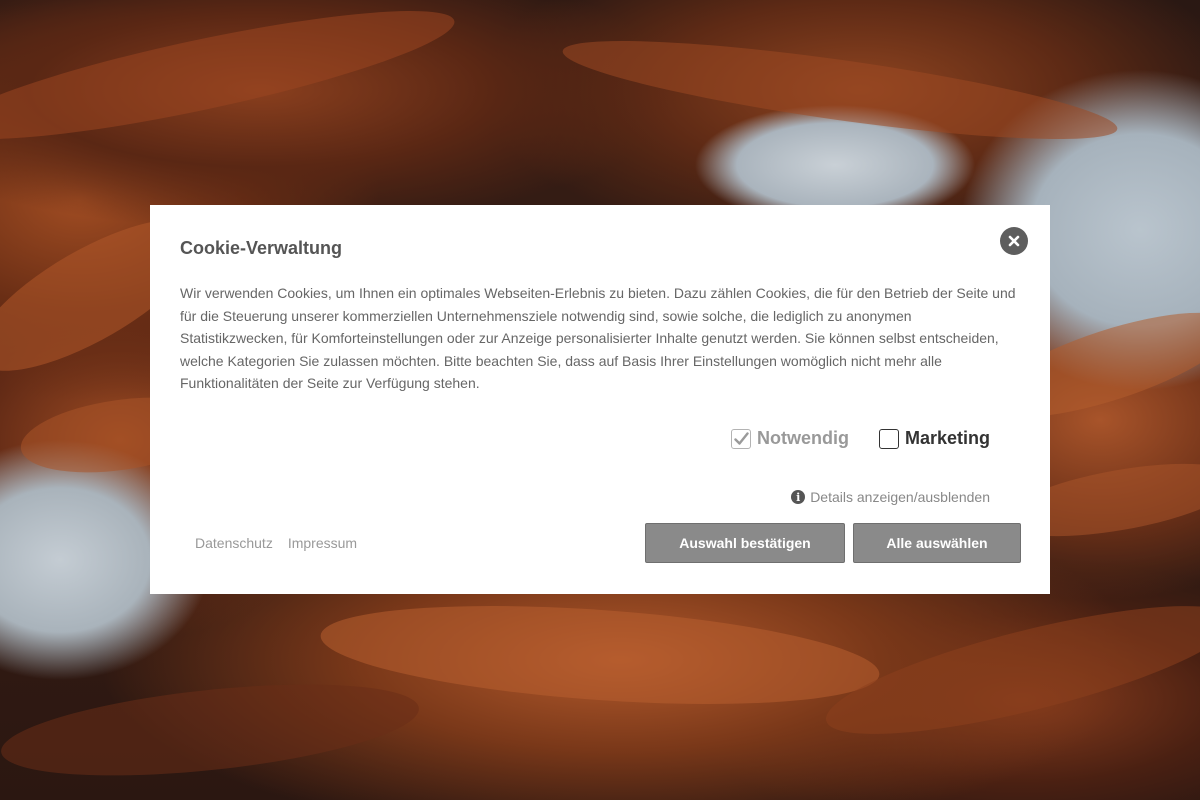 The height and width of the screenshot is (800, 1200). What do you see at coordinates (745, 543) in the screenshot?
I see `confirm-selection-button: Auswahl bestätigen` at bounding box center [745, 543].